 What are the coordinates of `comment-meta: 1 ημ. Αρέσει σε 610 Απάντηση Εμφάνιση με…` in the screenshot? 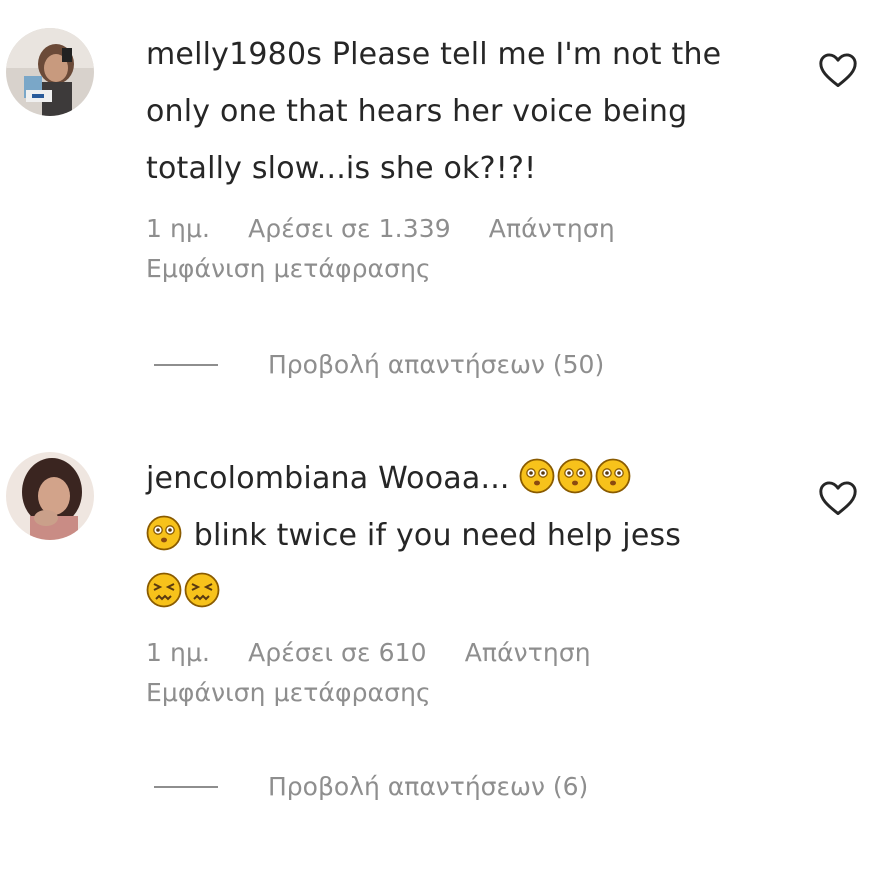 It's located at (461, 673).